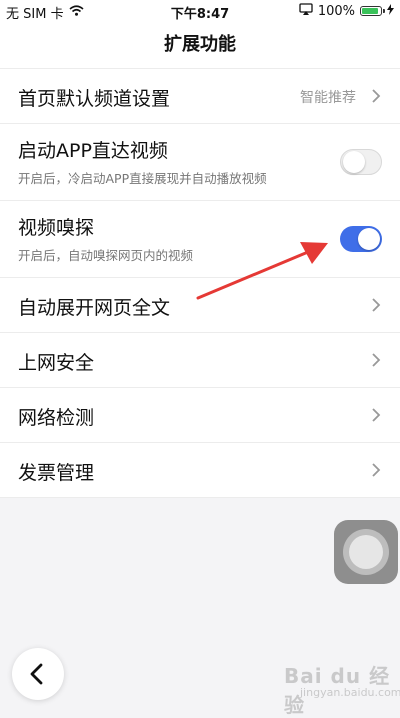  Describe the element at coordinates (200, 470) in the screenshot. I see `invoice-setting: 发票管理` at that location.